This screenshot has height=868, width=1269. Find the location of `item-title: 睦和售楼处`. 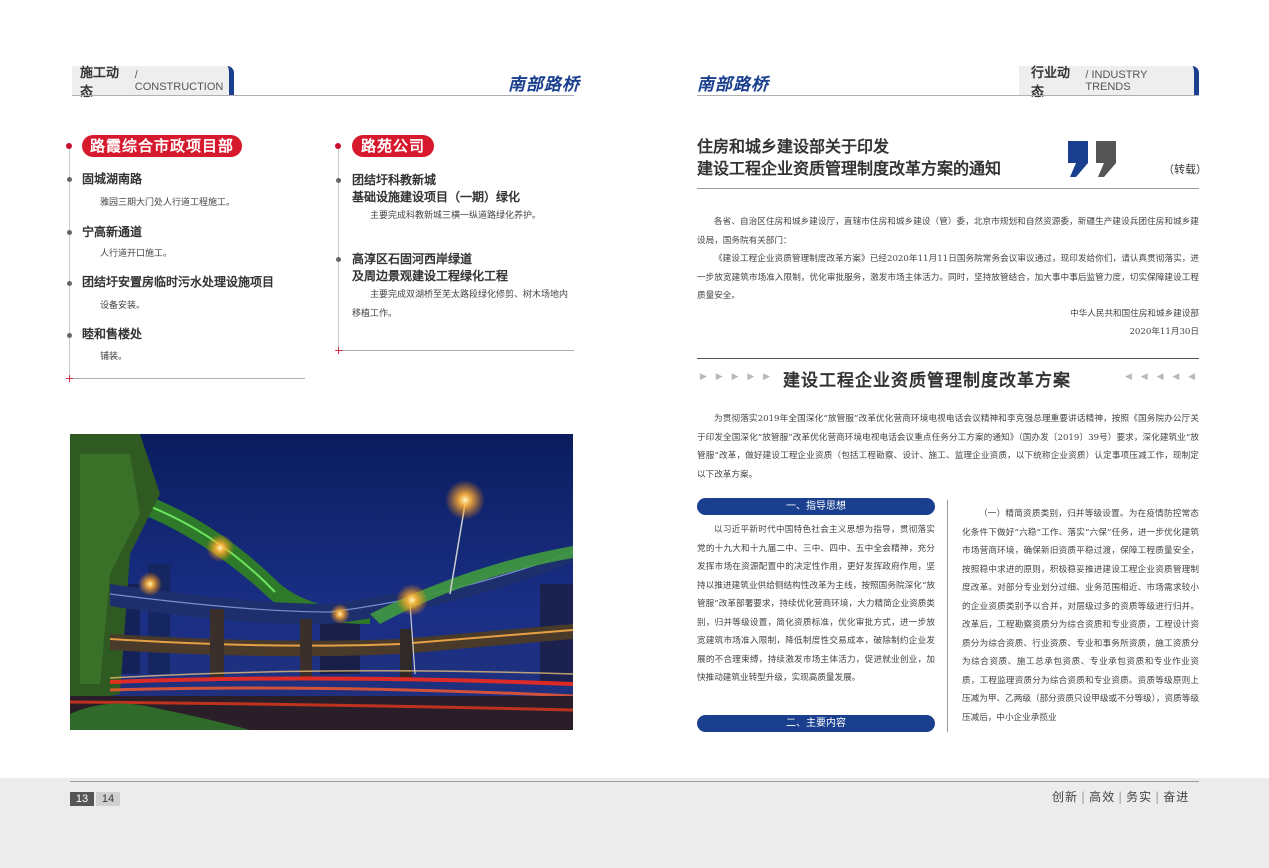

item-title: 睦和售楼处 is located at coordinates (112, 334).